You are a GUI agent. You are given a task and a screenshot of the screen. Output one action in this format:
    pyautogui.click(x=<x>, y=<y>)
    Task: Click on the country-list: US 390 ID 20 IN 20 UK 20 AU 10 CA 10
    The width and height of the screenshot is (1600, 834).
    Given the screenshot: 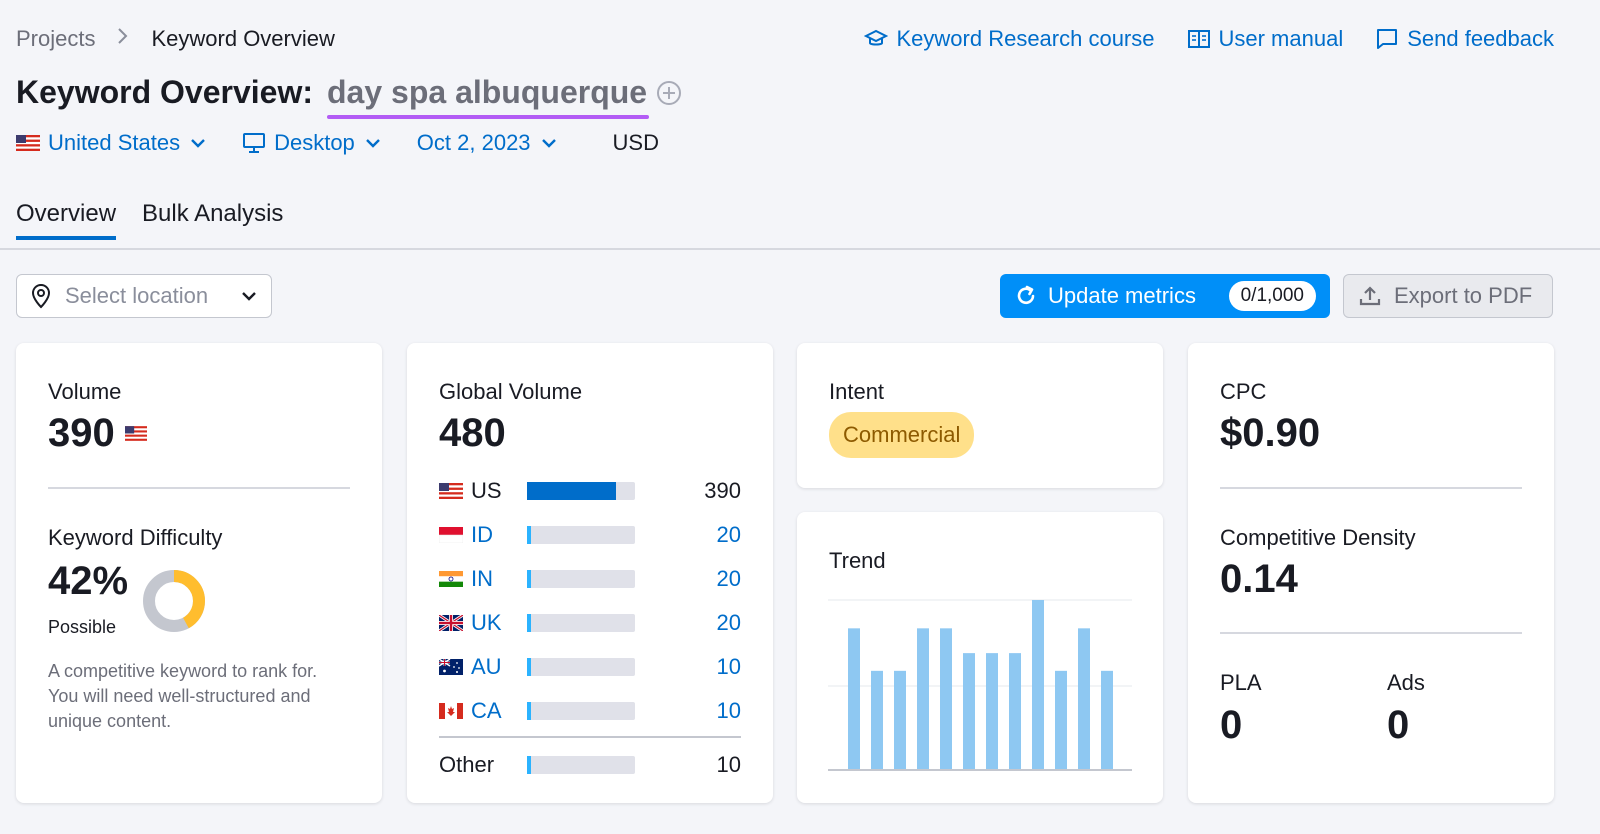 What is the action you would take?
    pyautogui.click(x=590, y=601)
    